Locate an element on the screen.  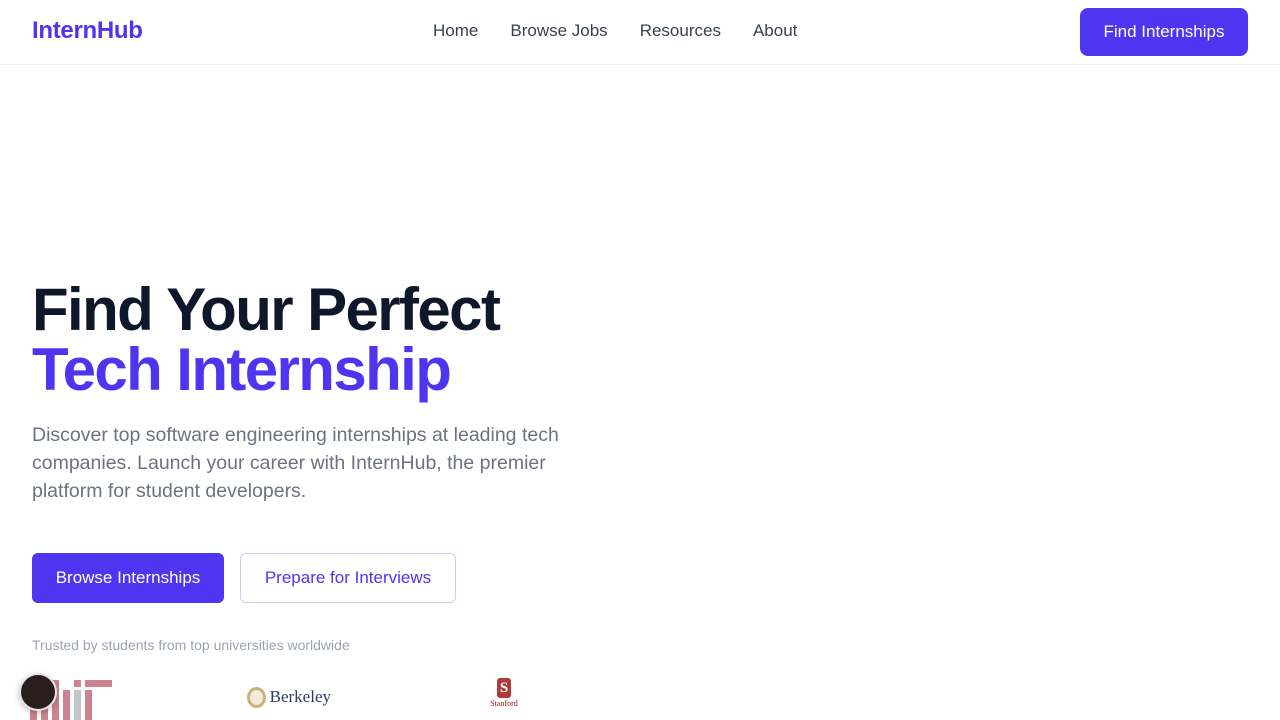
berkeley-logo: Berkeley is located at coordinates (289, 697).